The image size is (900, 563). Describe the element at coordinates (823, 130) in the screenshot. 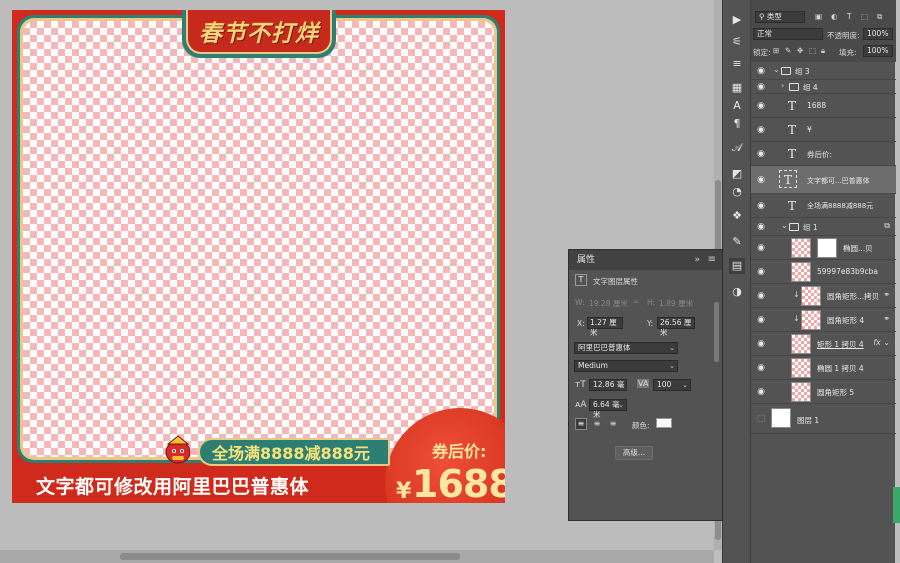

I see `layer-row: ◉ T ¥` at that location.